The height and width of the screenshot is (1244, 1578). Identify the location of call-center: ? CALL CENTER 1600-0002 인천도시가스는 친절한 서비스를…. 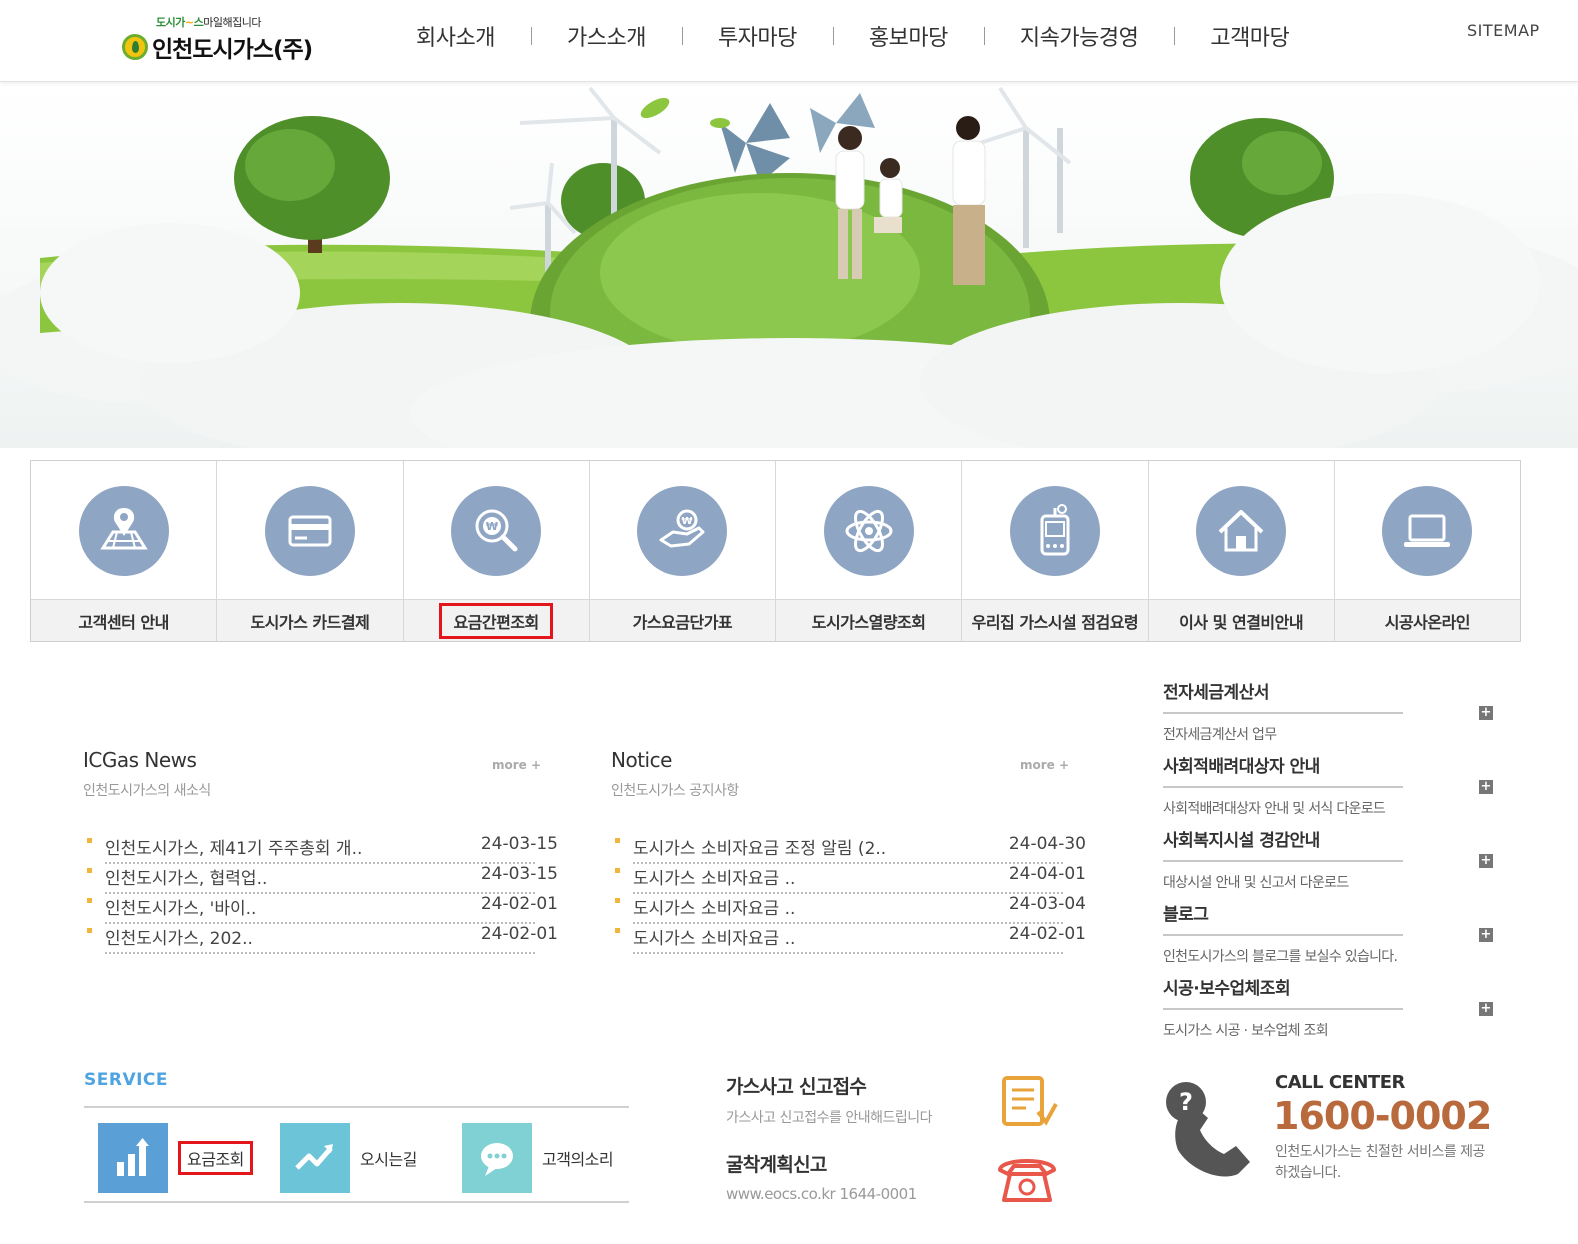
(1360, 1127).